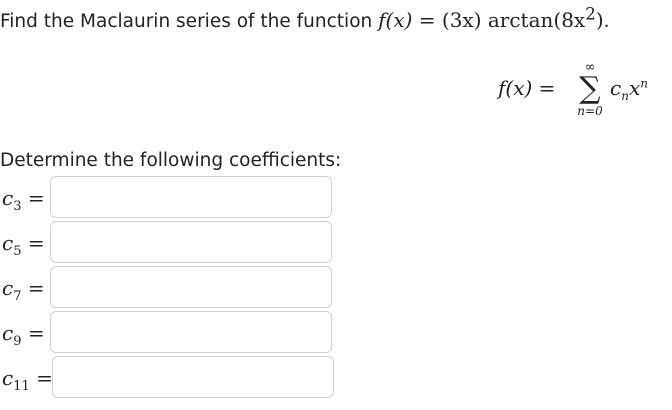 The width and height of the screenshot is (672, 410). What do you see at coordinates (17, 251) in the screenshot?
I see `coef-index: 5` at bounding box center [17, 251].